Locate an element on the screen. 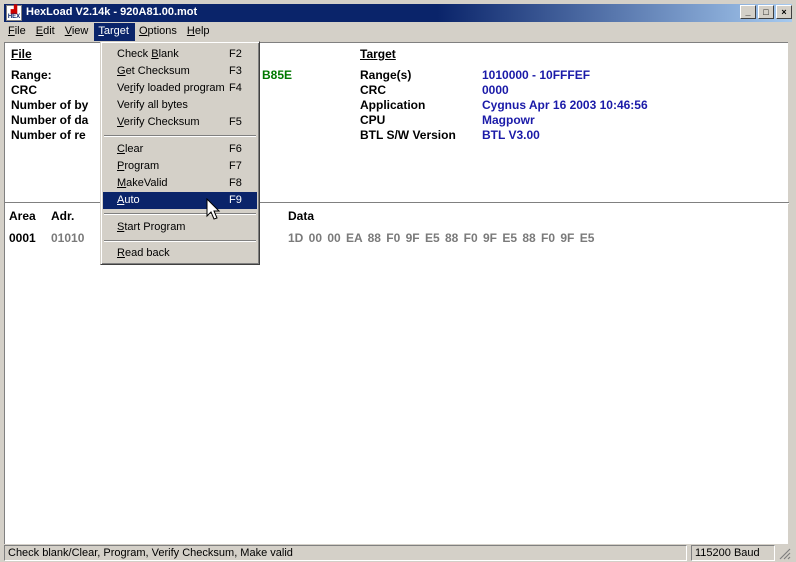 Image resolution: width=796 pixels, height=562 pixels. target-application-value: Cygnus Apr 16 2003 10:46:56 is located at coordinates (565, 105).